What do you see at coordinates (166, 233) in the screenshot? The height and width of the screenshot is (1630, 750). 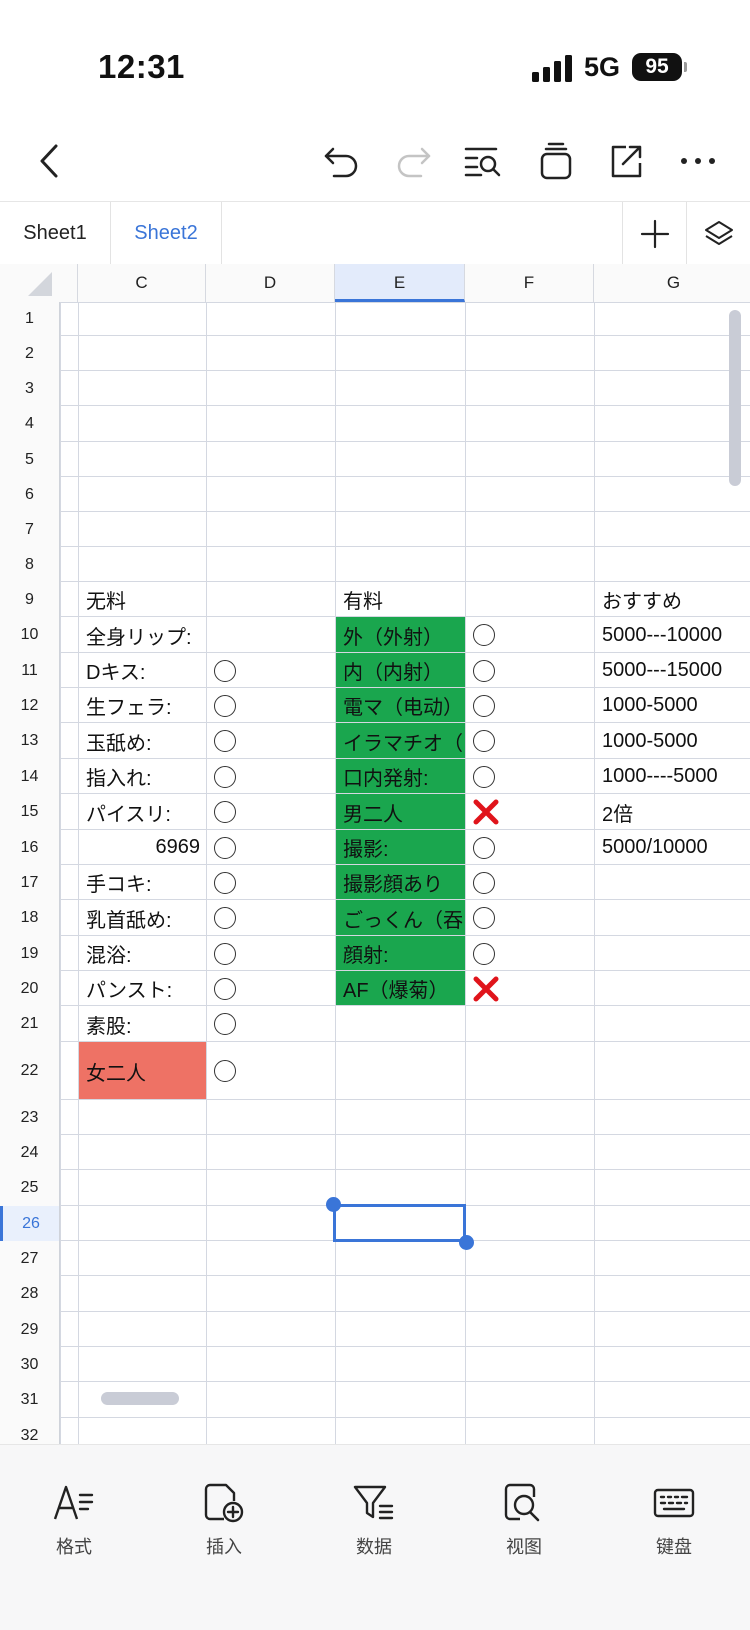 I see `tab-sheet2: Sheet2` at bounding box center [166, 233].